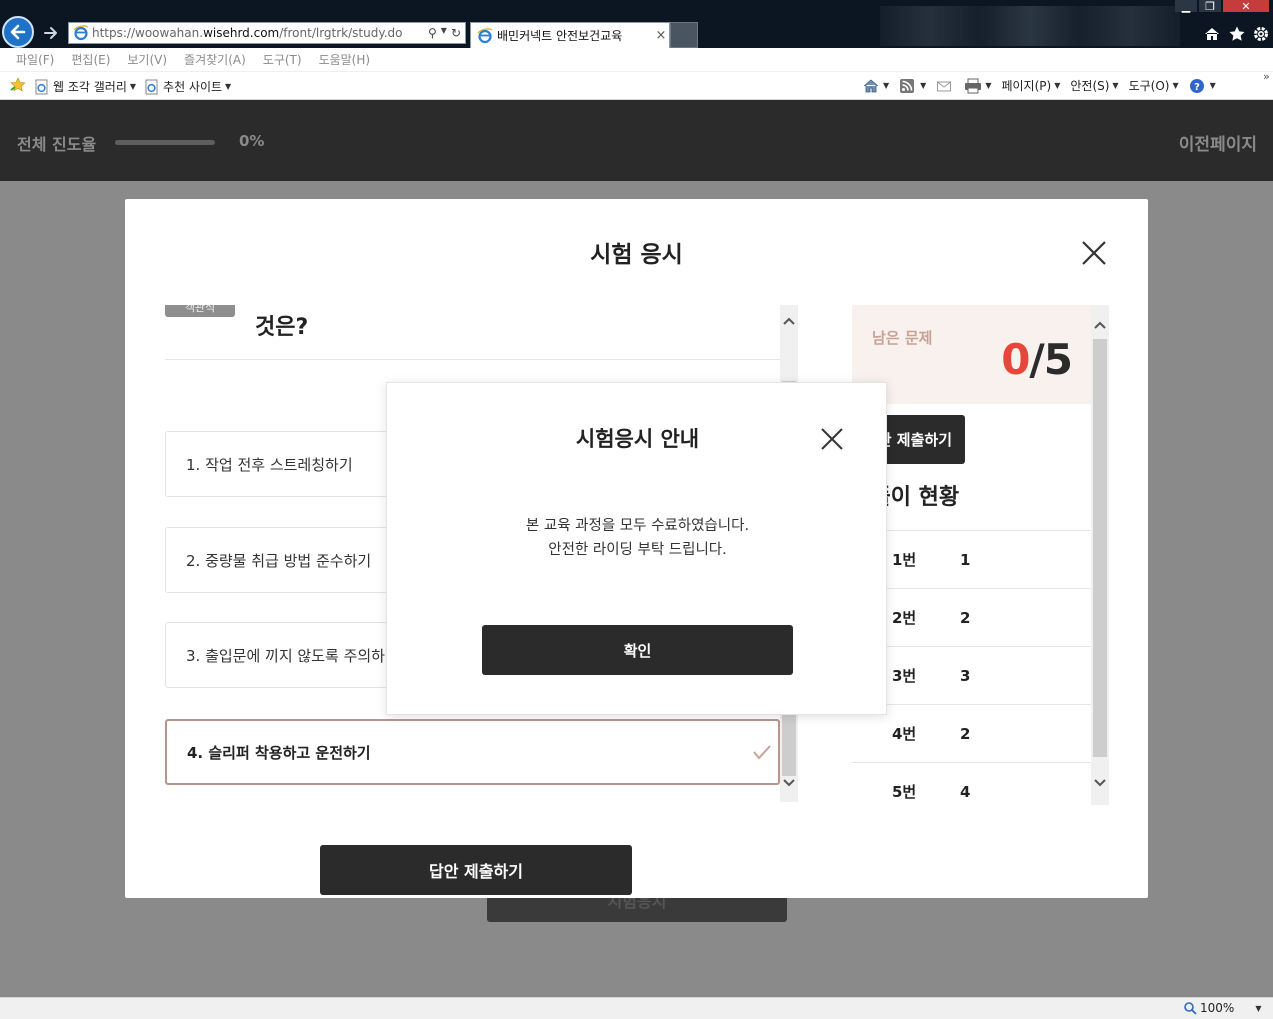  I want to click on tab-title: 배민커넥트 안전보건교육, so click(560, 36).